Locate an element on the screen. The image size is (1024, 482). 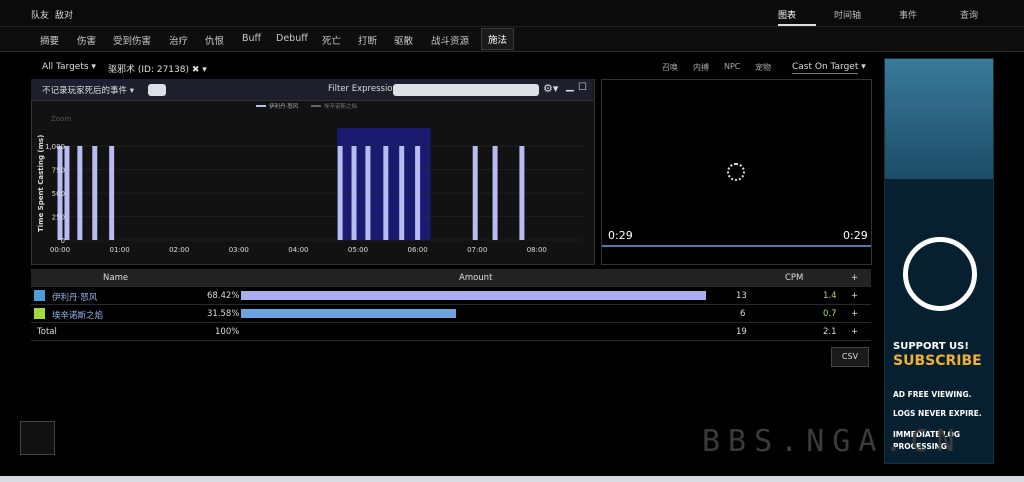
x-tick-label: 04:00 is located at coordinates (298, 250).